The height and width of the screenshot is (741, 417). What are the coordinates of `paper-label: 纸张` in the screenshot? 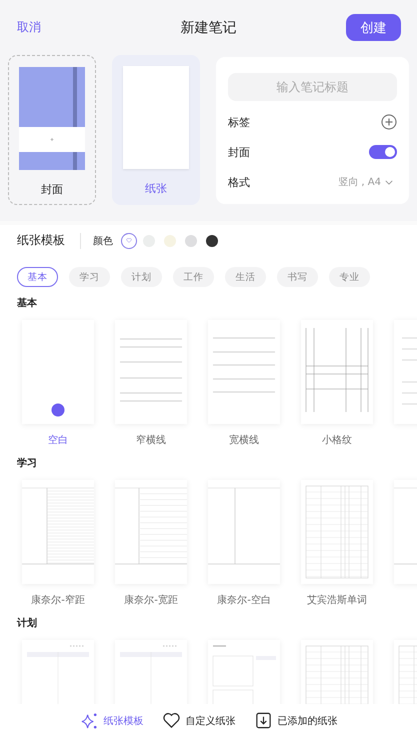 It's located at (156, 188).